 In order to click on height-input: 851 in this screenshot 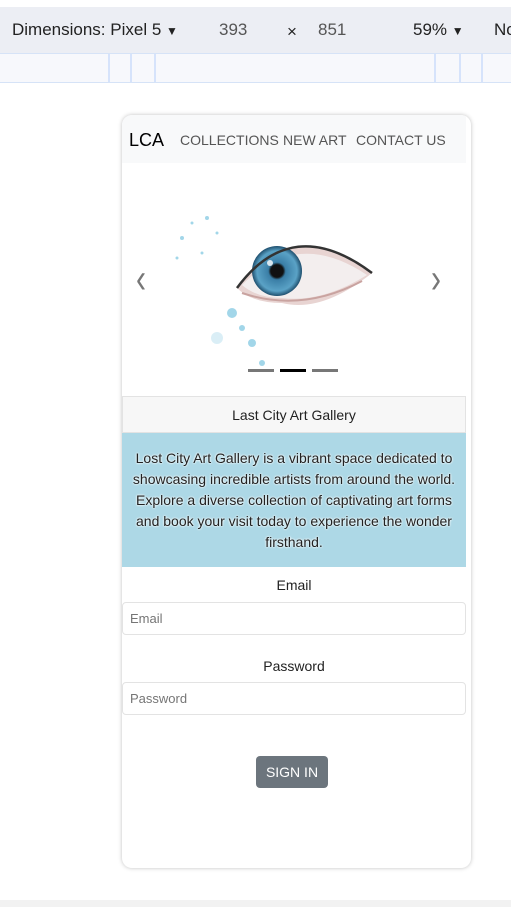, I will do `click(332, 30)`.